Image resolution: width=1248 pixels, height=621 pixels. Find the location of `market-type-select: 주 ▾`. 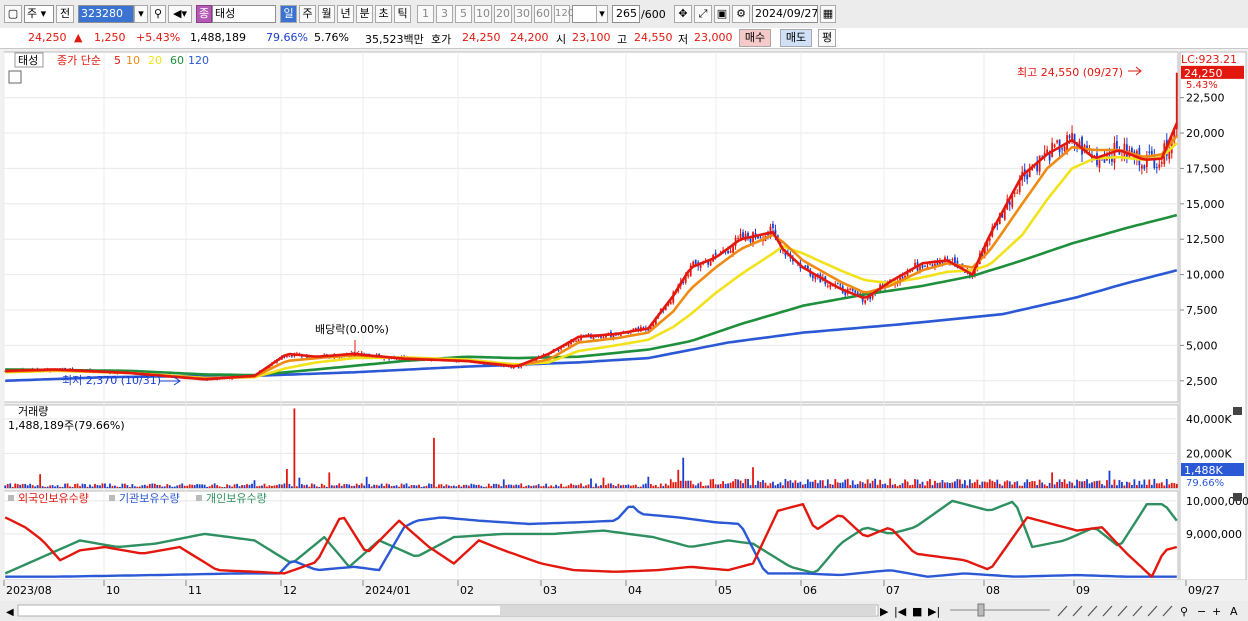

market-type-select: 주 ▾ is located at coordinates (39, 14).